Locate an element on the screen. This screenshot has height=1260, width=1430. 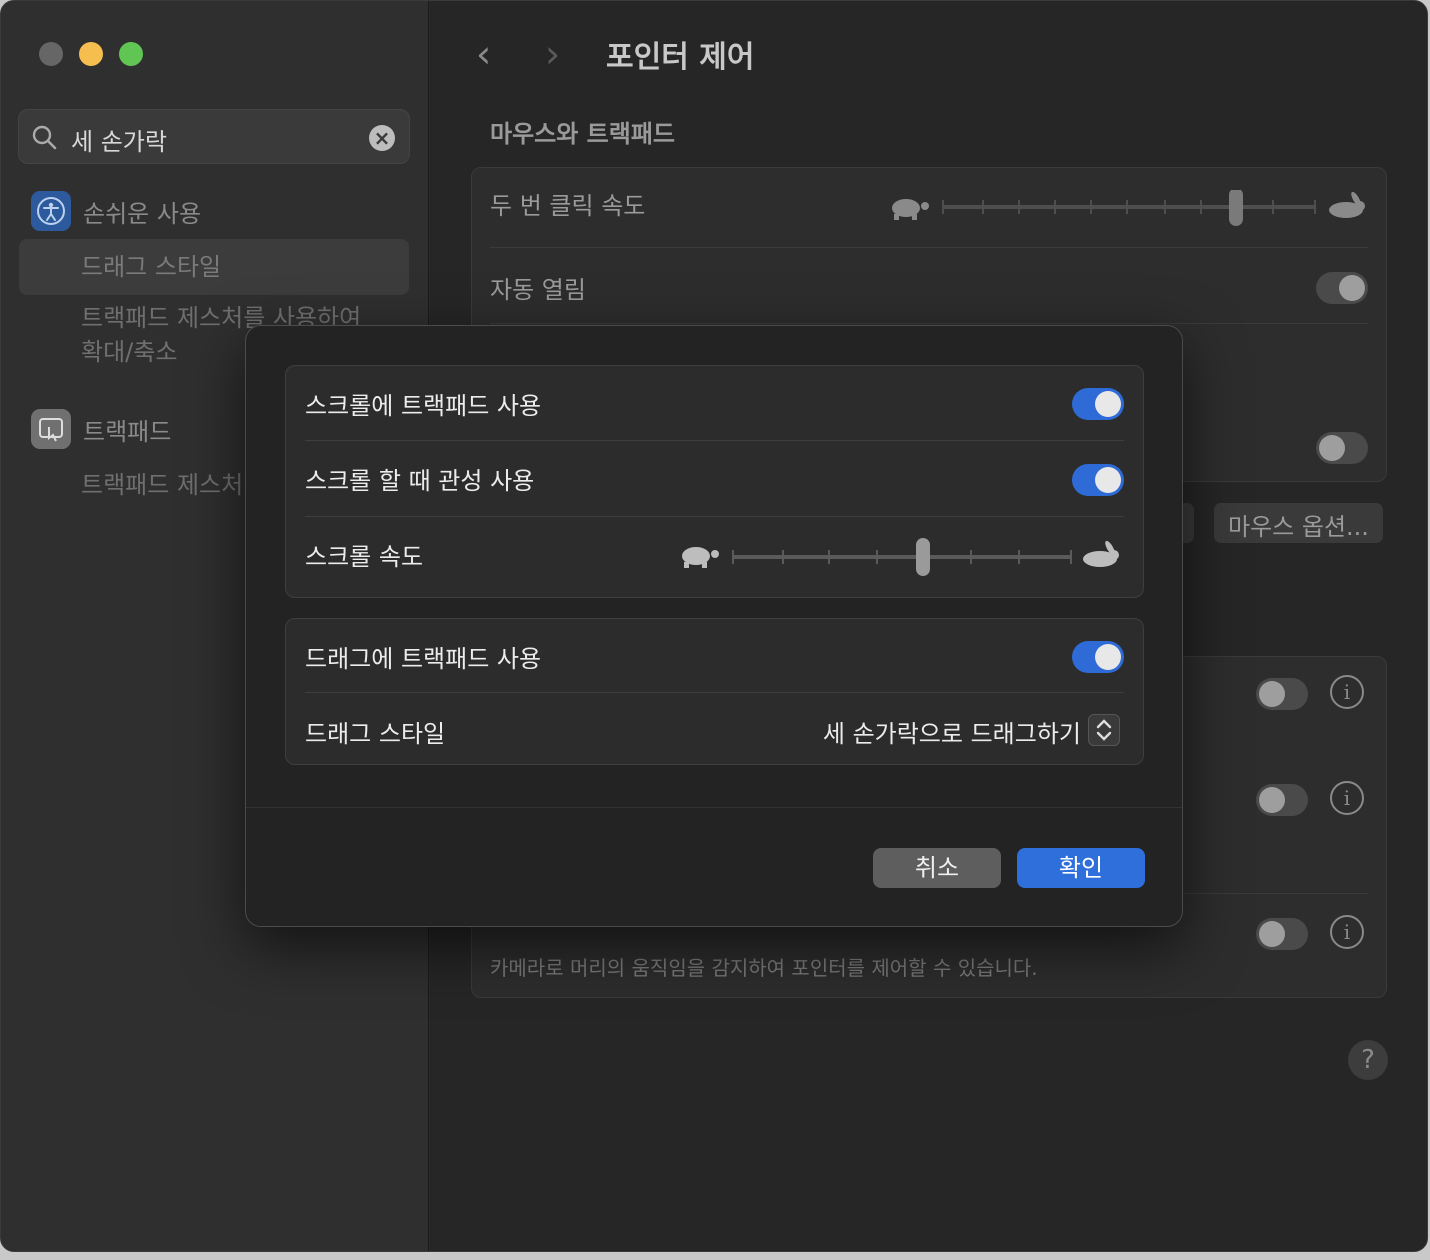
spring-loading-label: 자동 열림 is located at coordinates (538, 290).